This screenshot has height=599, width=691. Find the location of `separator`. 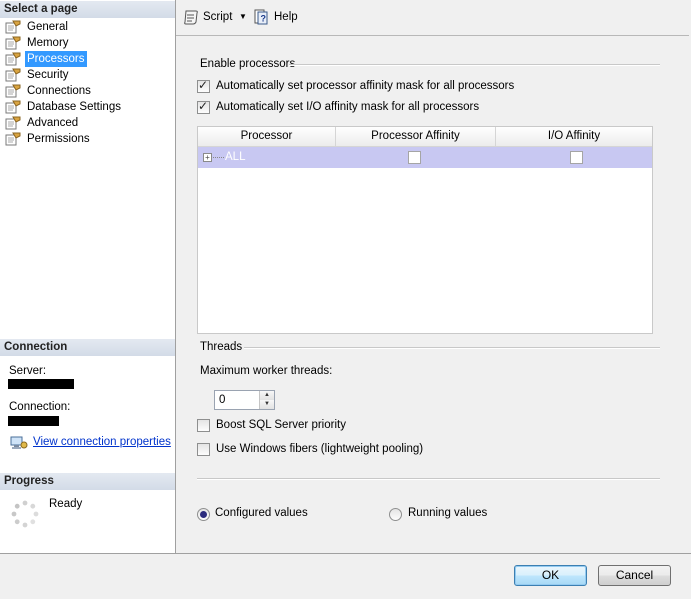

separator is located at coordinates (428, 479).